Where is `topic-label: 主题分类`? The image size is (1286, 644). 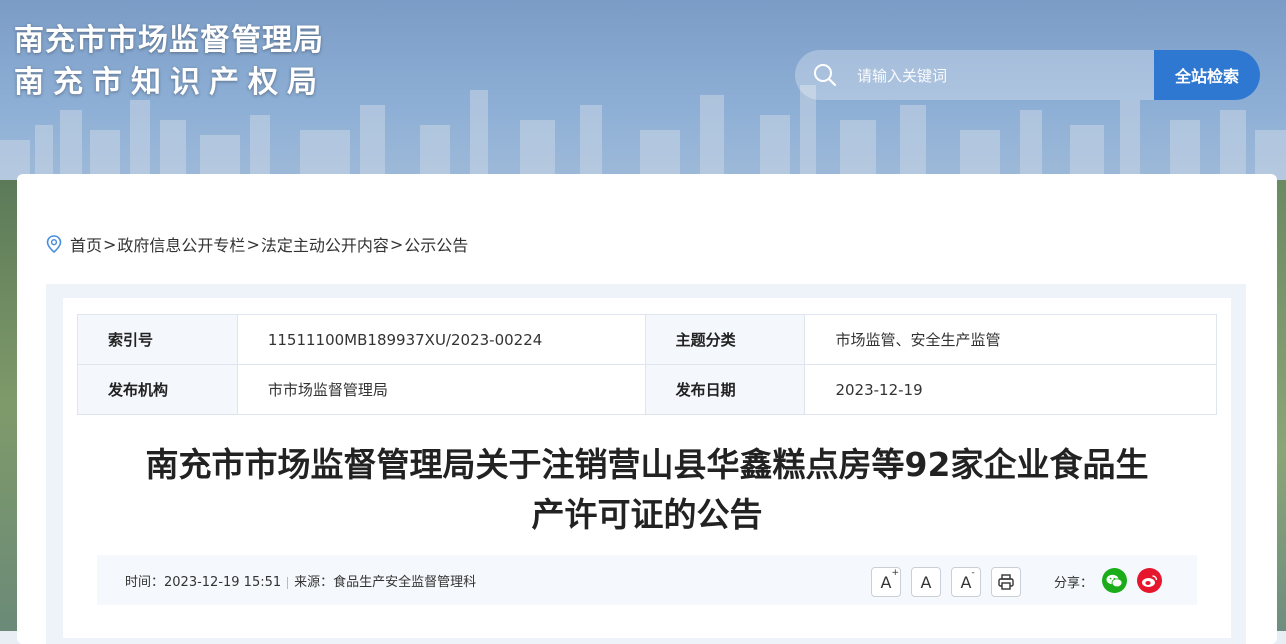 topic-label: 主题分类 is located at coordinates (725, 339).